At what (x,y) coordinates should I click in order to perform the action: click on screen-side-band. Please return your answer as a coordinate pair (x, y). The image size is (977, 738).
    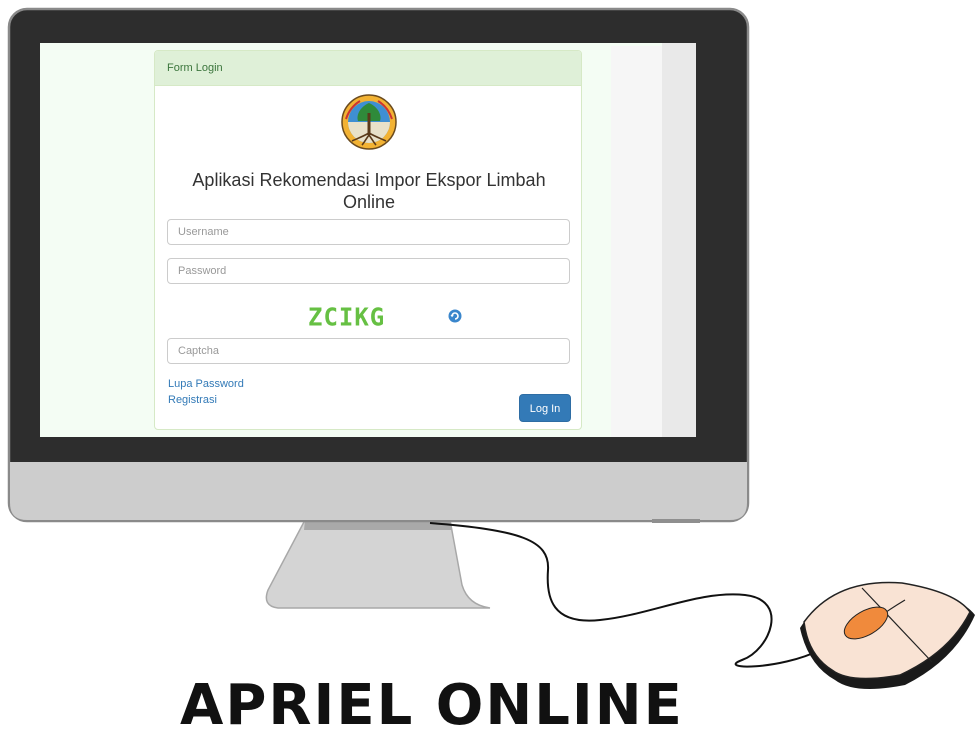
    Looking at the image, I should click on (679, 240).